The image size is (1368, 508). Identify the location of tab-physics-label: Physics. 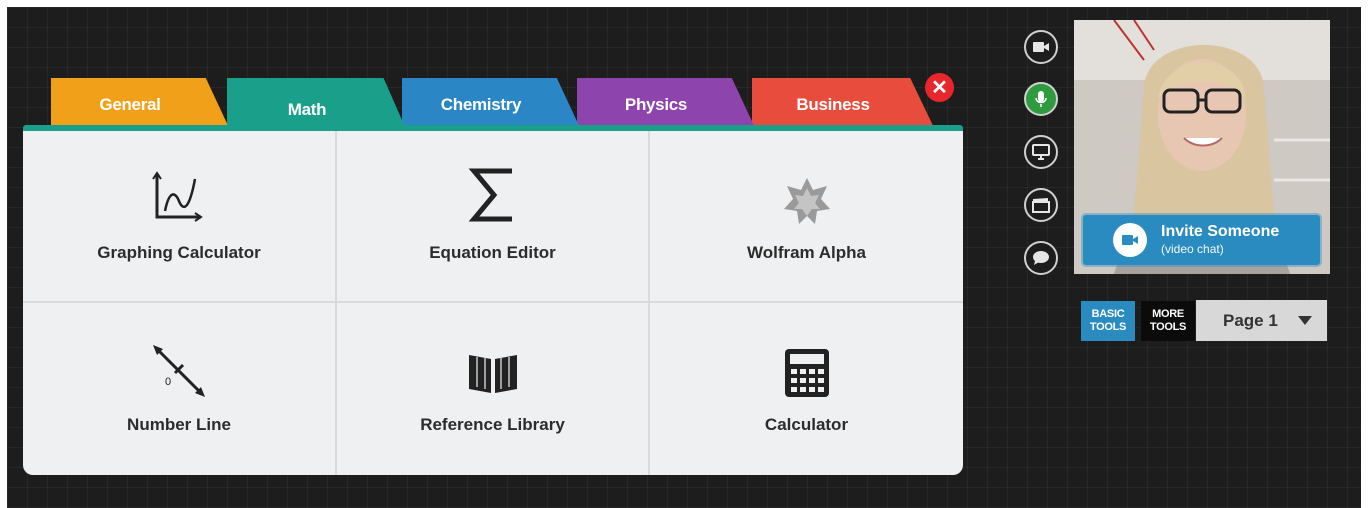
(656, 104).